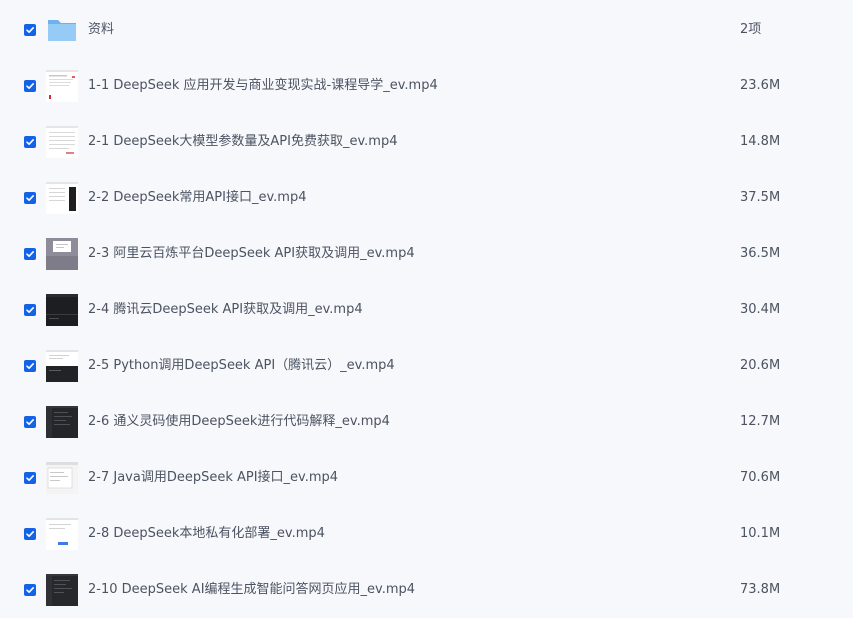 Image resolution: width=853 pixels, height=618 pixels. What do you see at coordinates (760, 477) in the screenshot?
I see `file-size: 70.6M` at bounding box center [760, 477].